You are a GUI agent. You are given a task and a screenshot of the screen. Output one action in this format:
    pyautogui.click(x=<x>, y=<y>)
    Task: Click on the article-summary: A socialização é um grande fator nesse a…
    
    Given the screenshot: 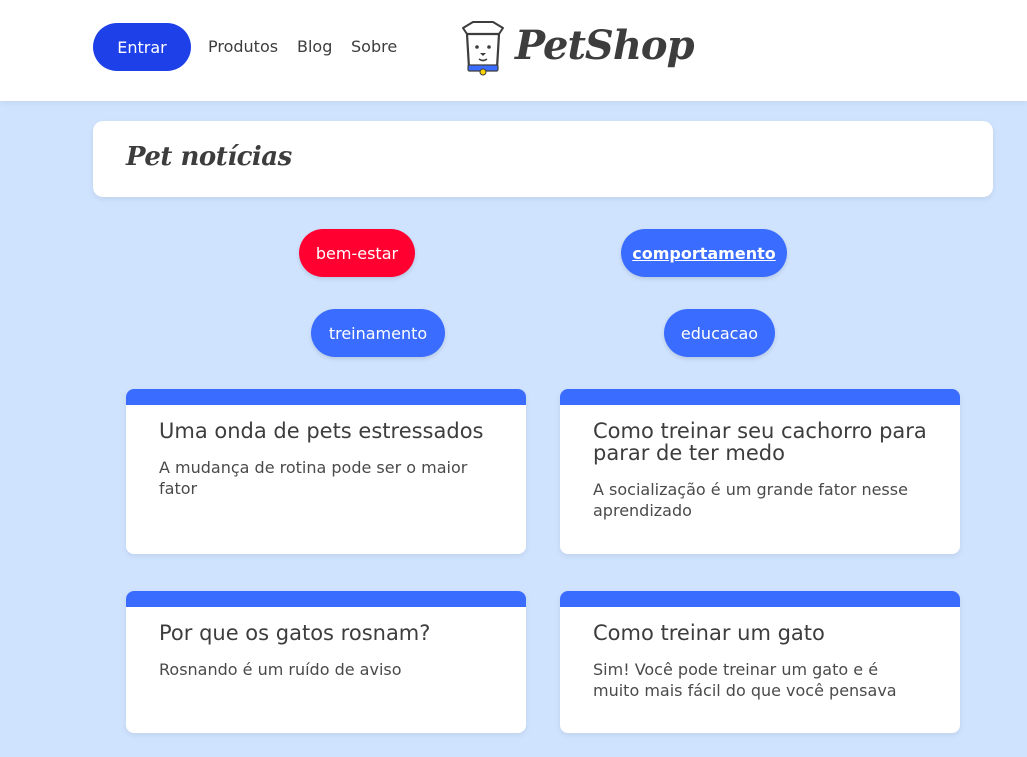 What is the action you would take?
    pyautogui.click(x=750, y=500)
    